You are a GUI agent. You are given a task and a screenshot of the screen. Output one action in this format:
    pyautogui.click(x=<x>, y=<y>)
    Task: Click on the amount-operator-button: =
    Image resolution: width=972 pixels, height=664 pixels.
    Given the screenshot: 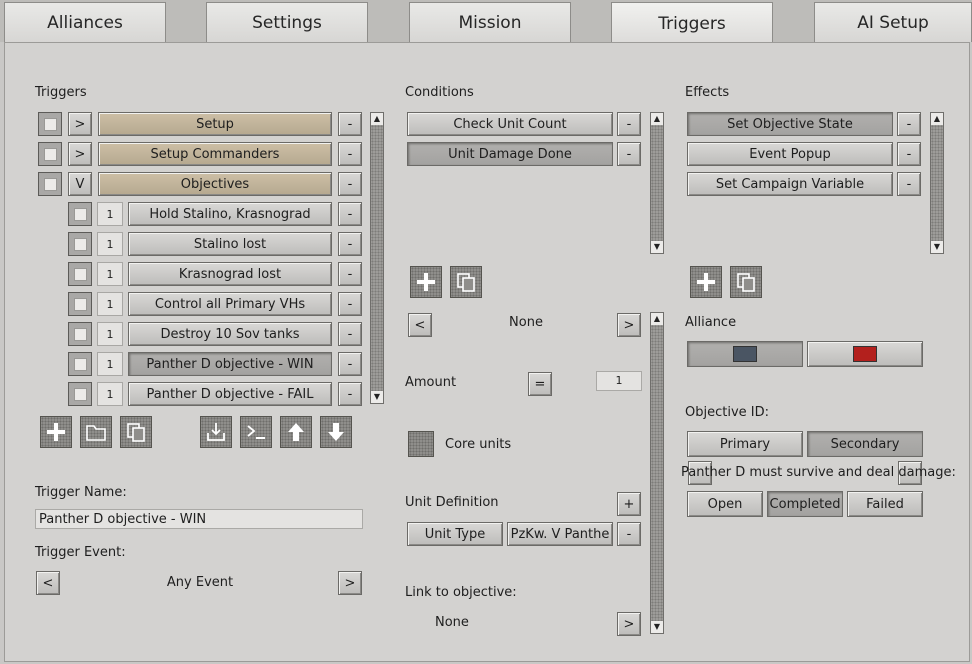 What is the action you would take?
    pyautogui.click(x=540, y=384)
    